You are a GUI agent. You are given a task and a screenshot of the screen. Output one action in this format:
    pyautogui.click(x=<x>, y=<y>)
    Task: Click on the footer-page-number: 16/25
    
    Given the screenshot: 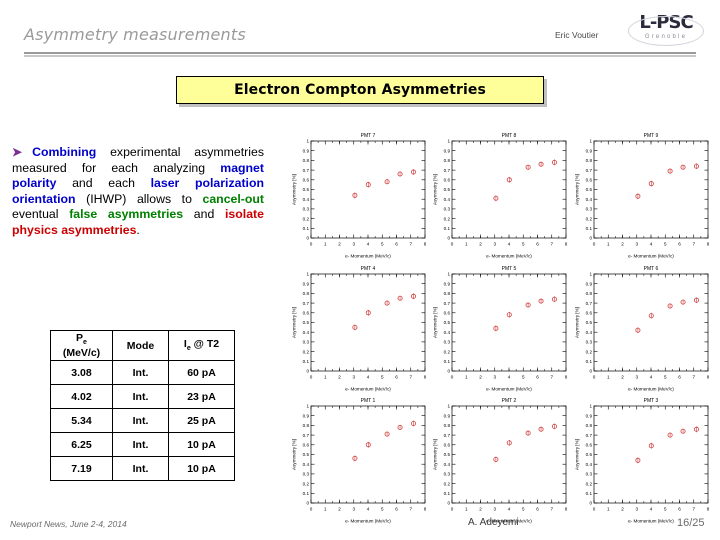 What is the action you would take?
    pyautogui.click(x=691, y=523)
    